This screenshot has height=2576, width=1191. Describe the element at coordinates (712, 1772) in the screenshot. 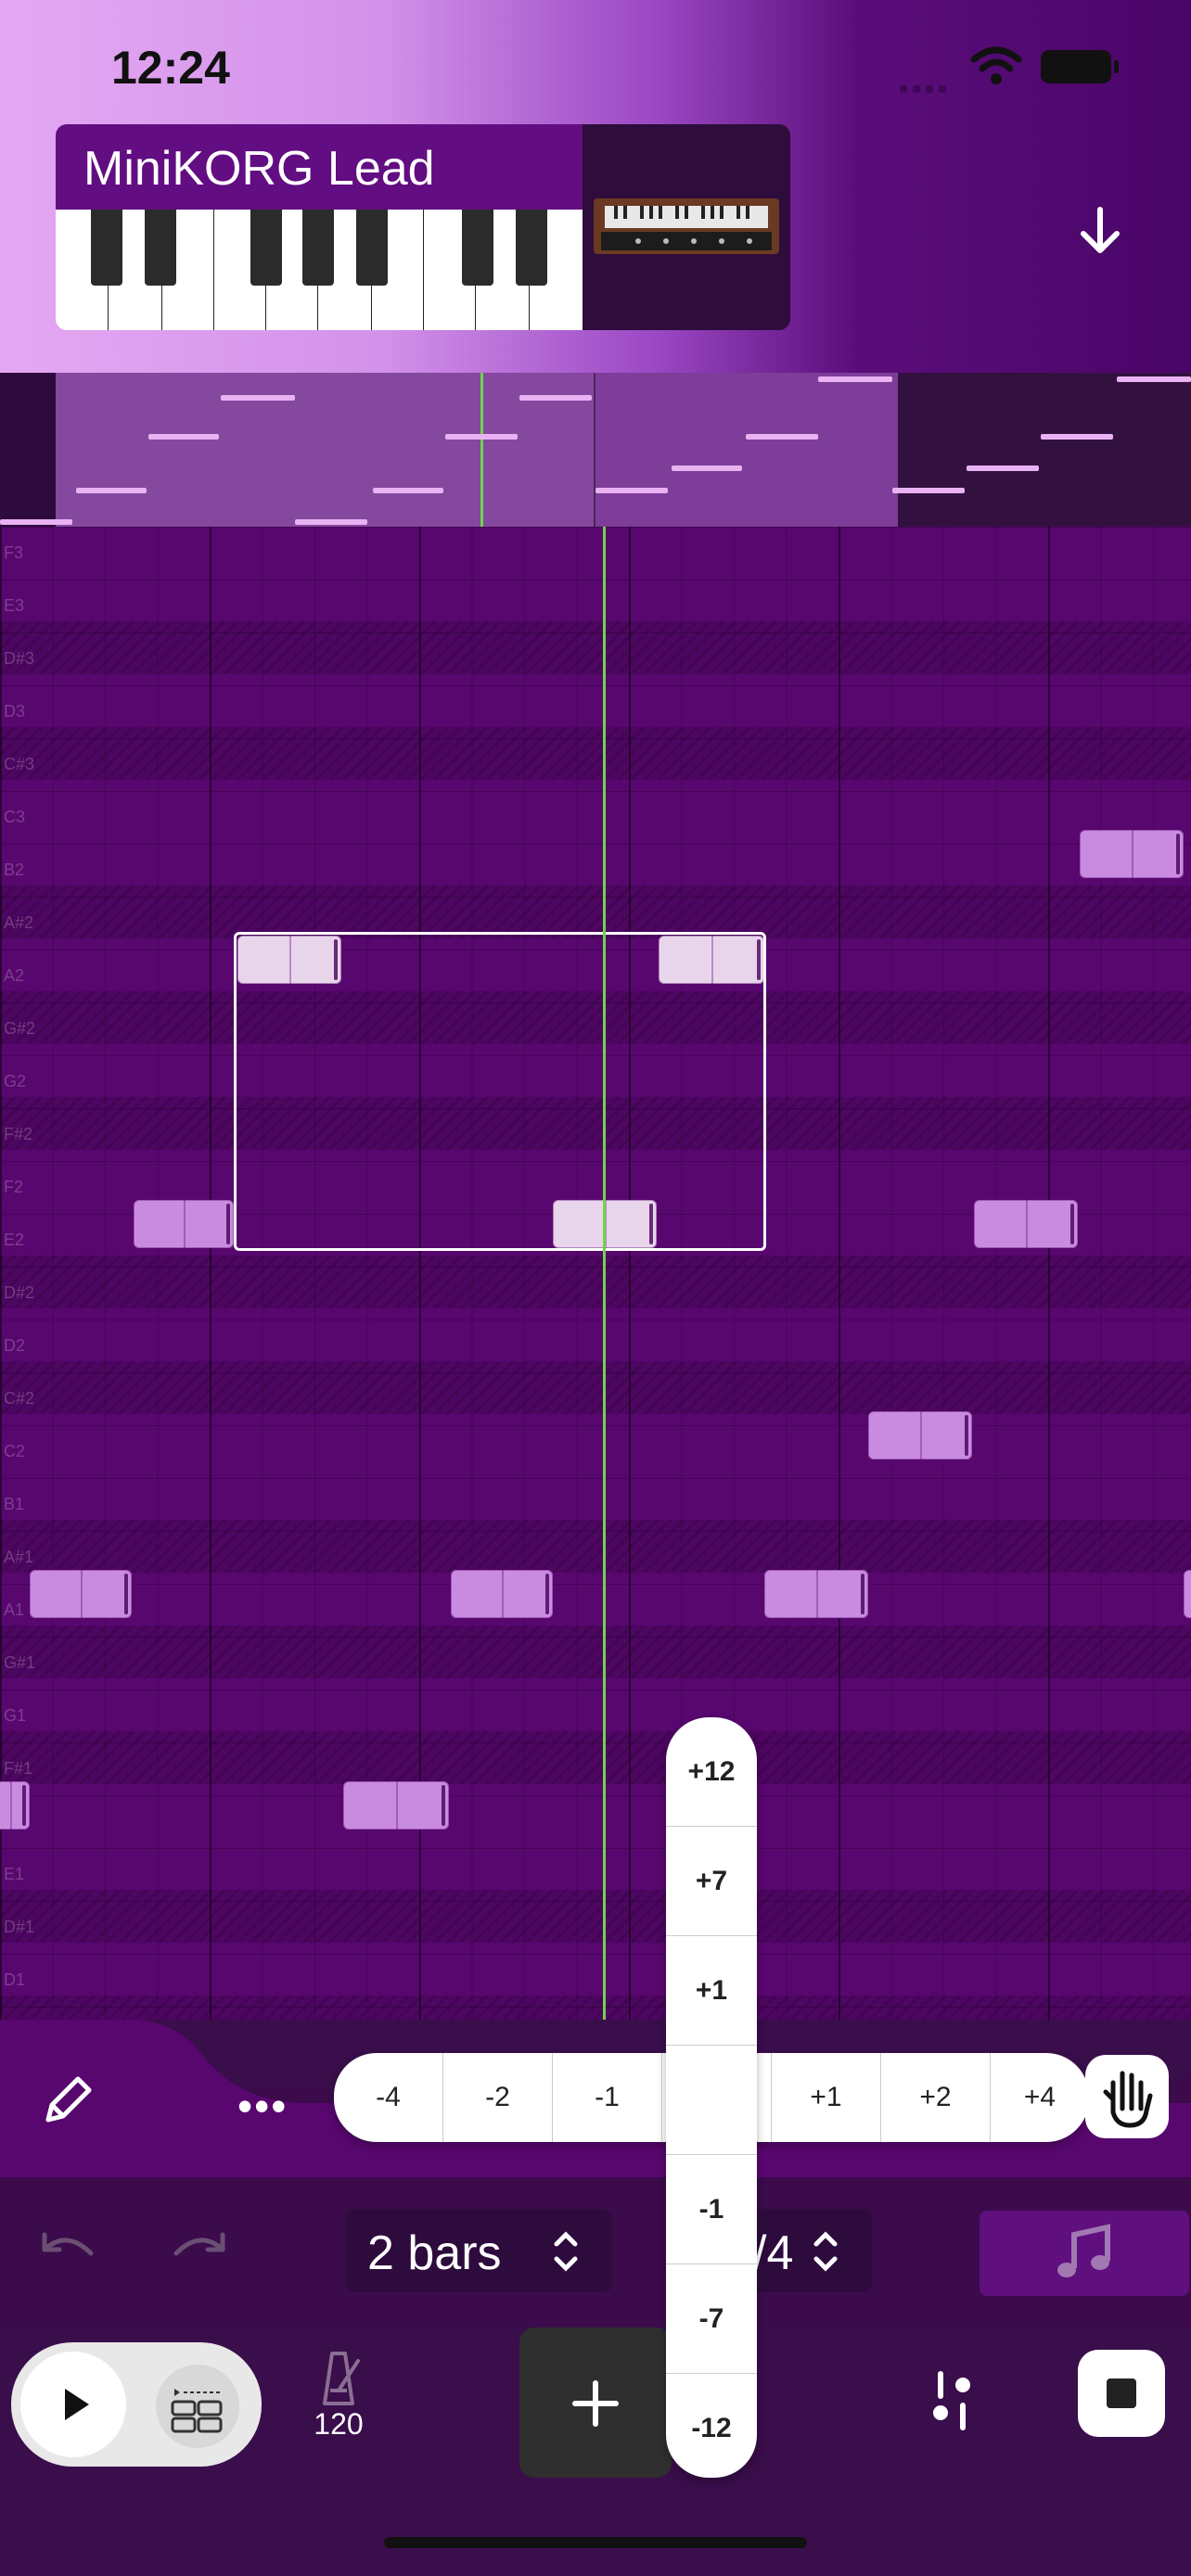

I see `transpose-button-plus-12: +12` at that location.